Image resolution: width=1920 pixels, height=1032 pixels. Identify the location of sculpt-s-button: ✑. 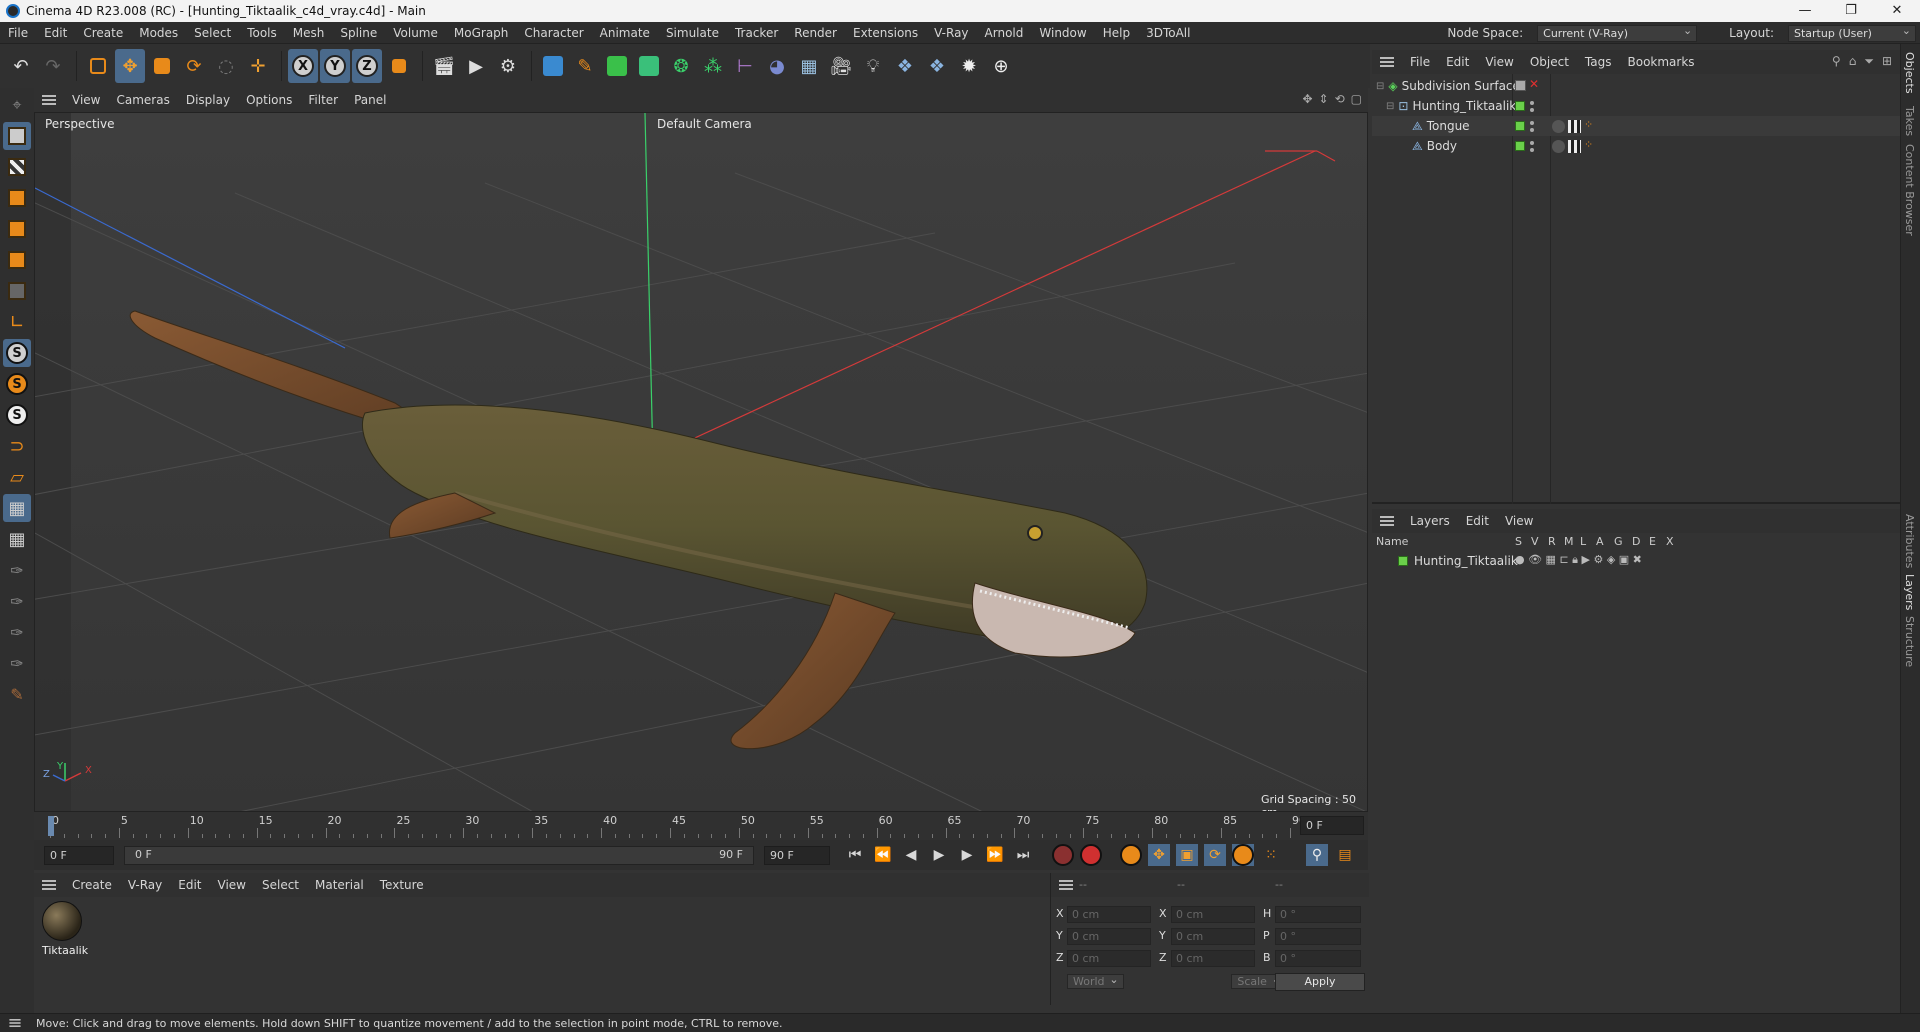
(17, 663).